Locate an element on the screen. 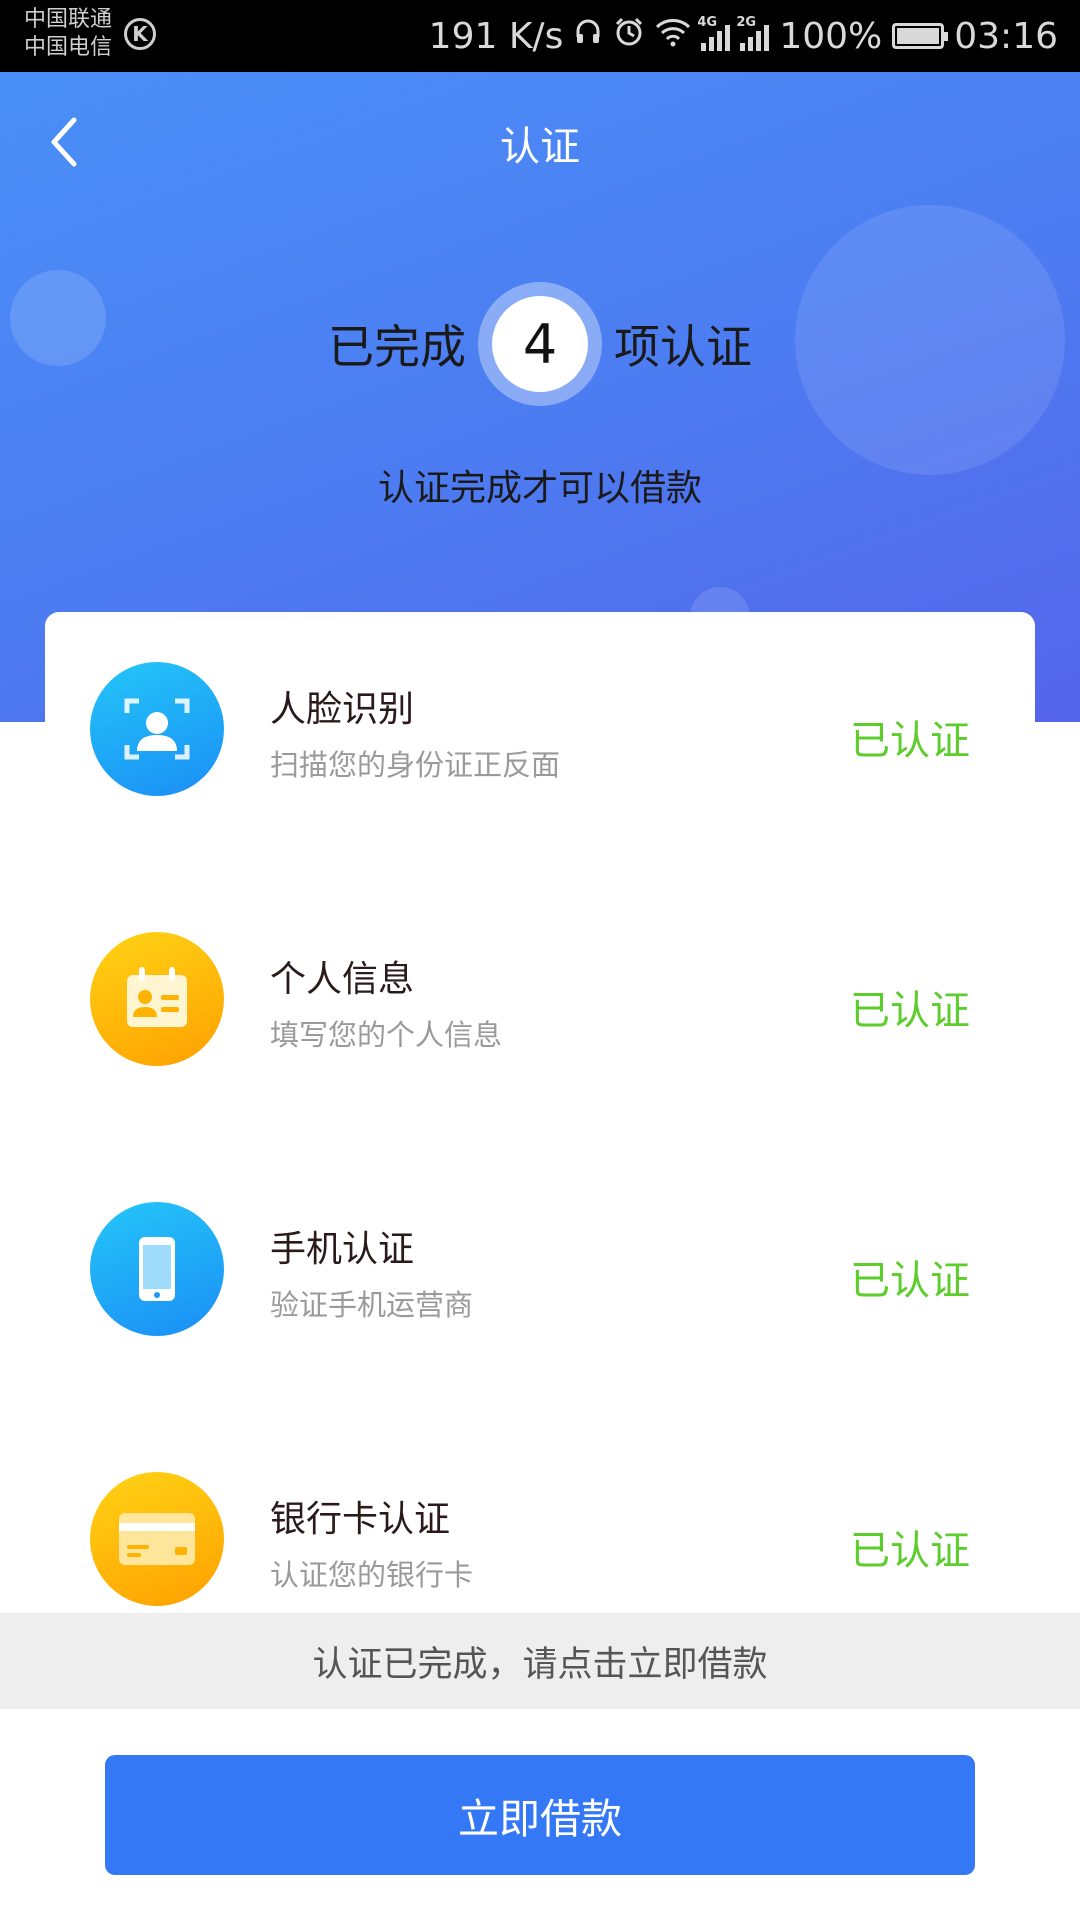 The image size is (1080, 1920). battery-icon is located at coordinates (920, 36).